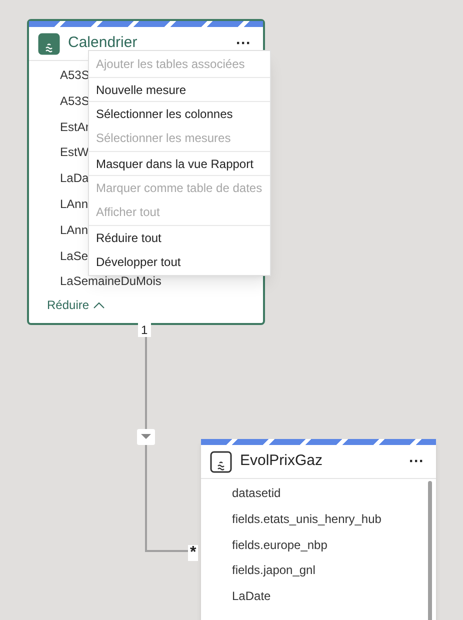 This screenshot has height=620, width=463. I want to click on table-title: Calendrier, so click(103, 43).